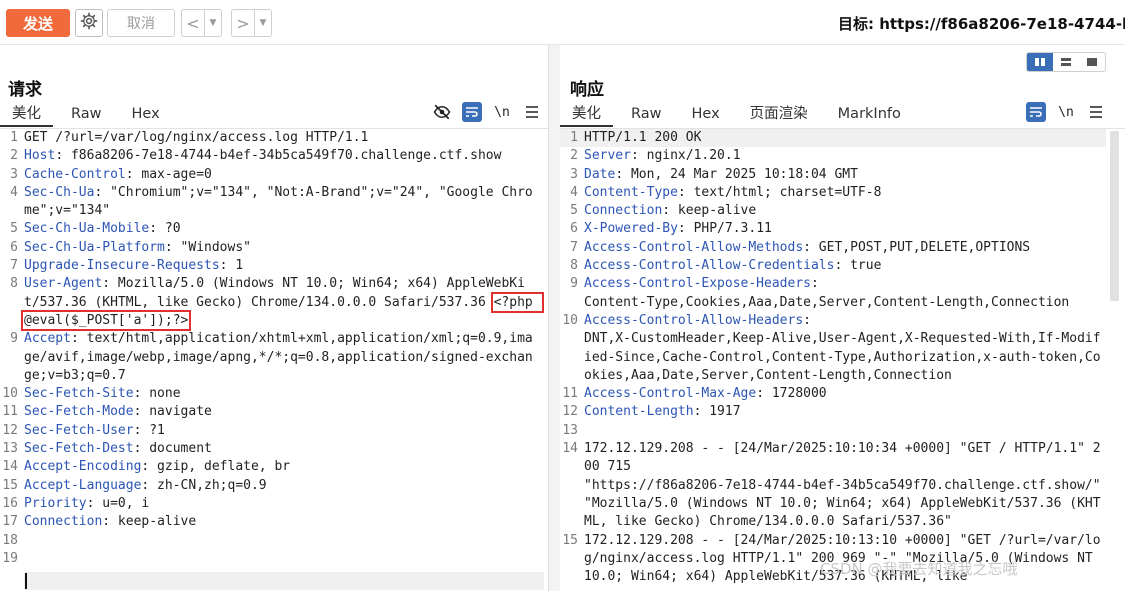  I want to click on code-line: 13, so click(833, 431).